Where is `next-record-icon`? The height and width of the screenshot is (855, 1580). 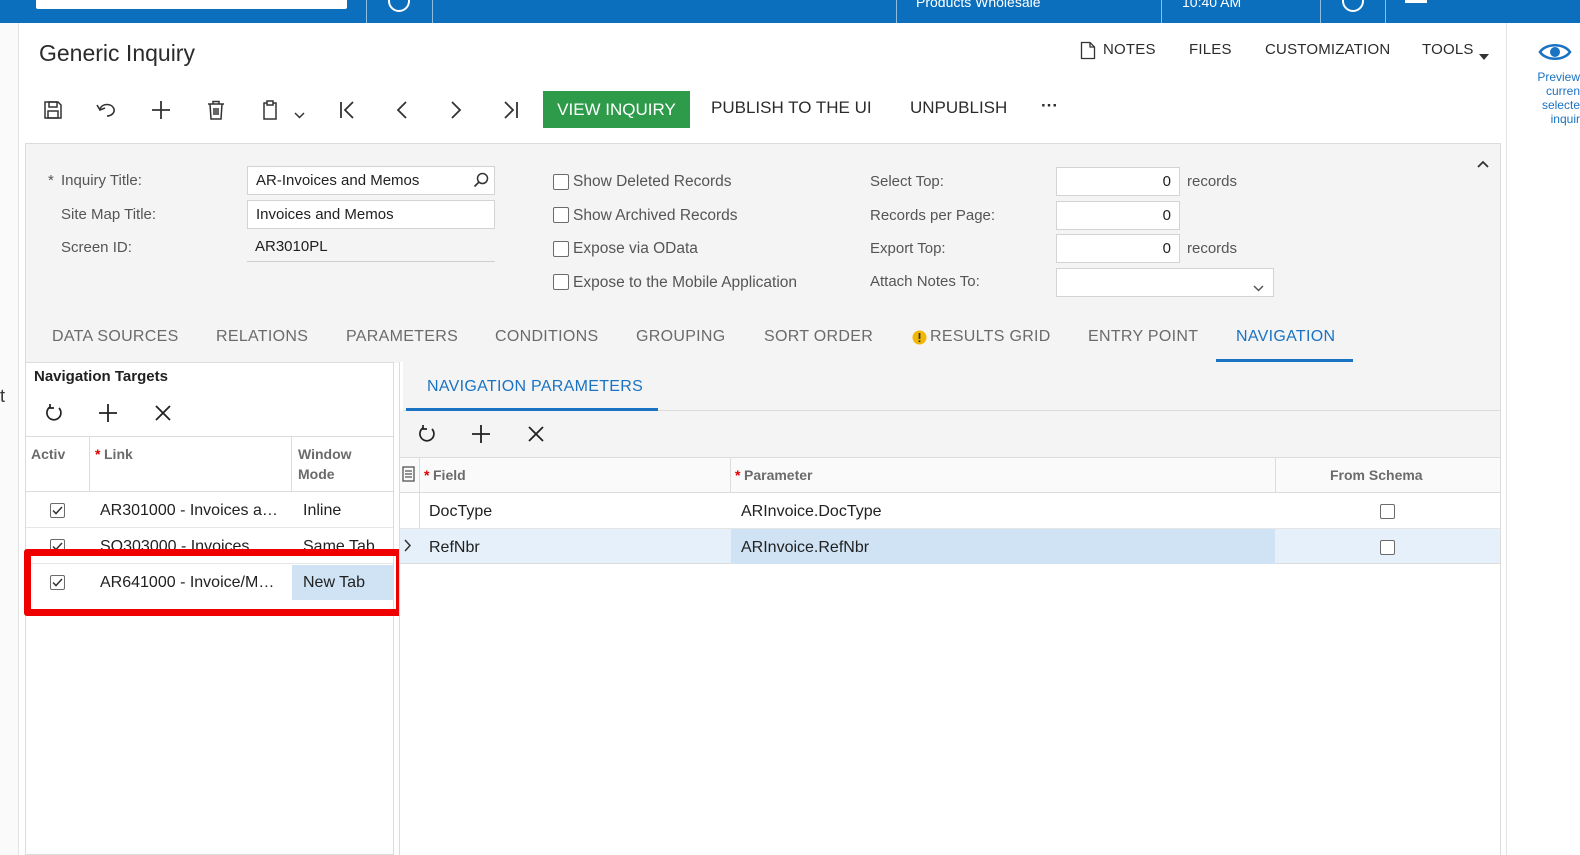
next-record-icon is located at coordinates (456, 110).